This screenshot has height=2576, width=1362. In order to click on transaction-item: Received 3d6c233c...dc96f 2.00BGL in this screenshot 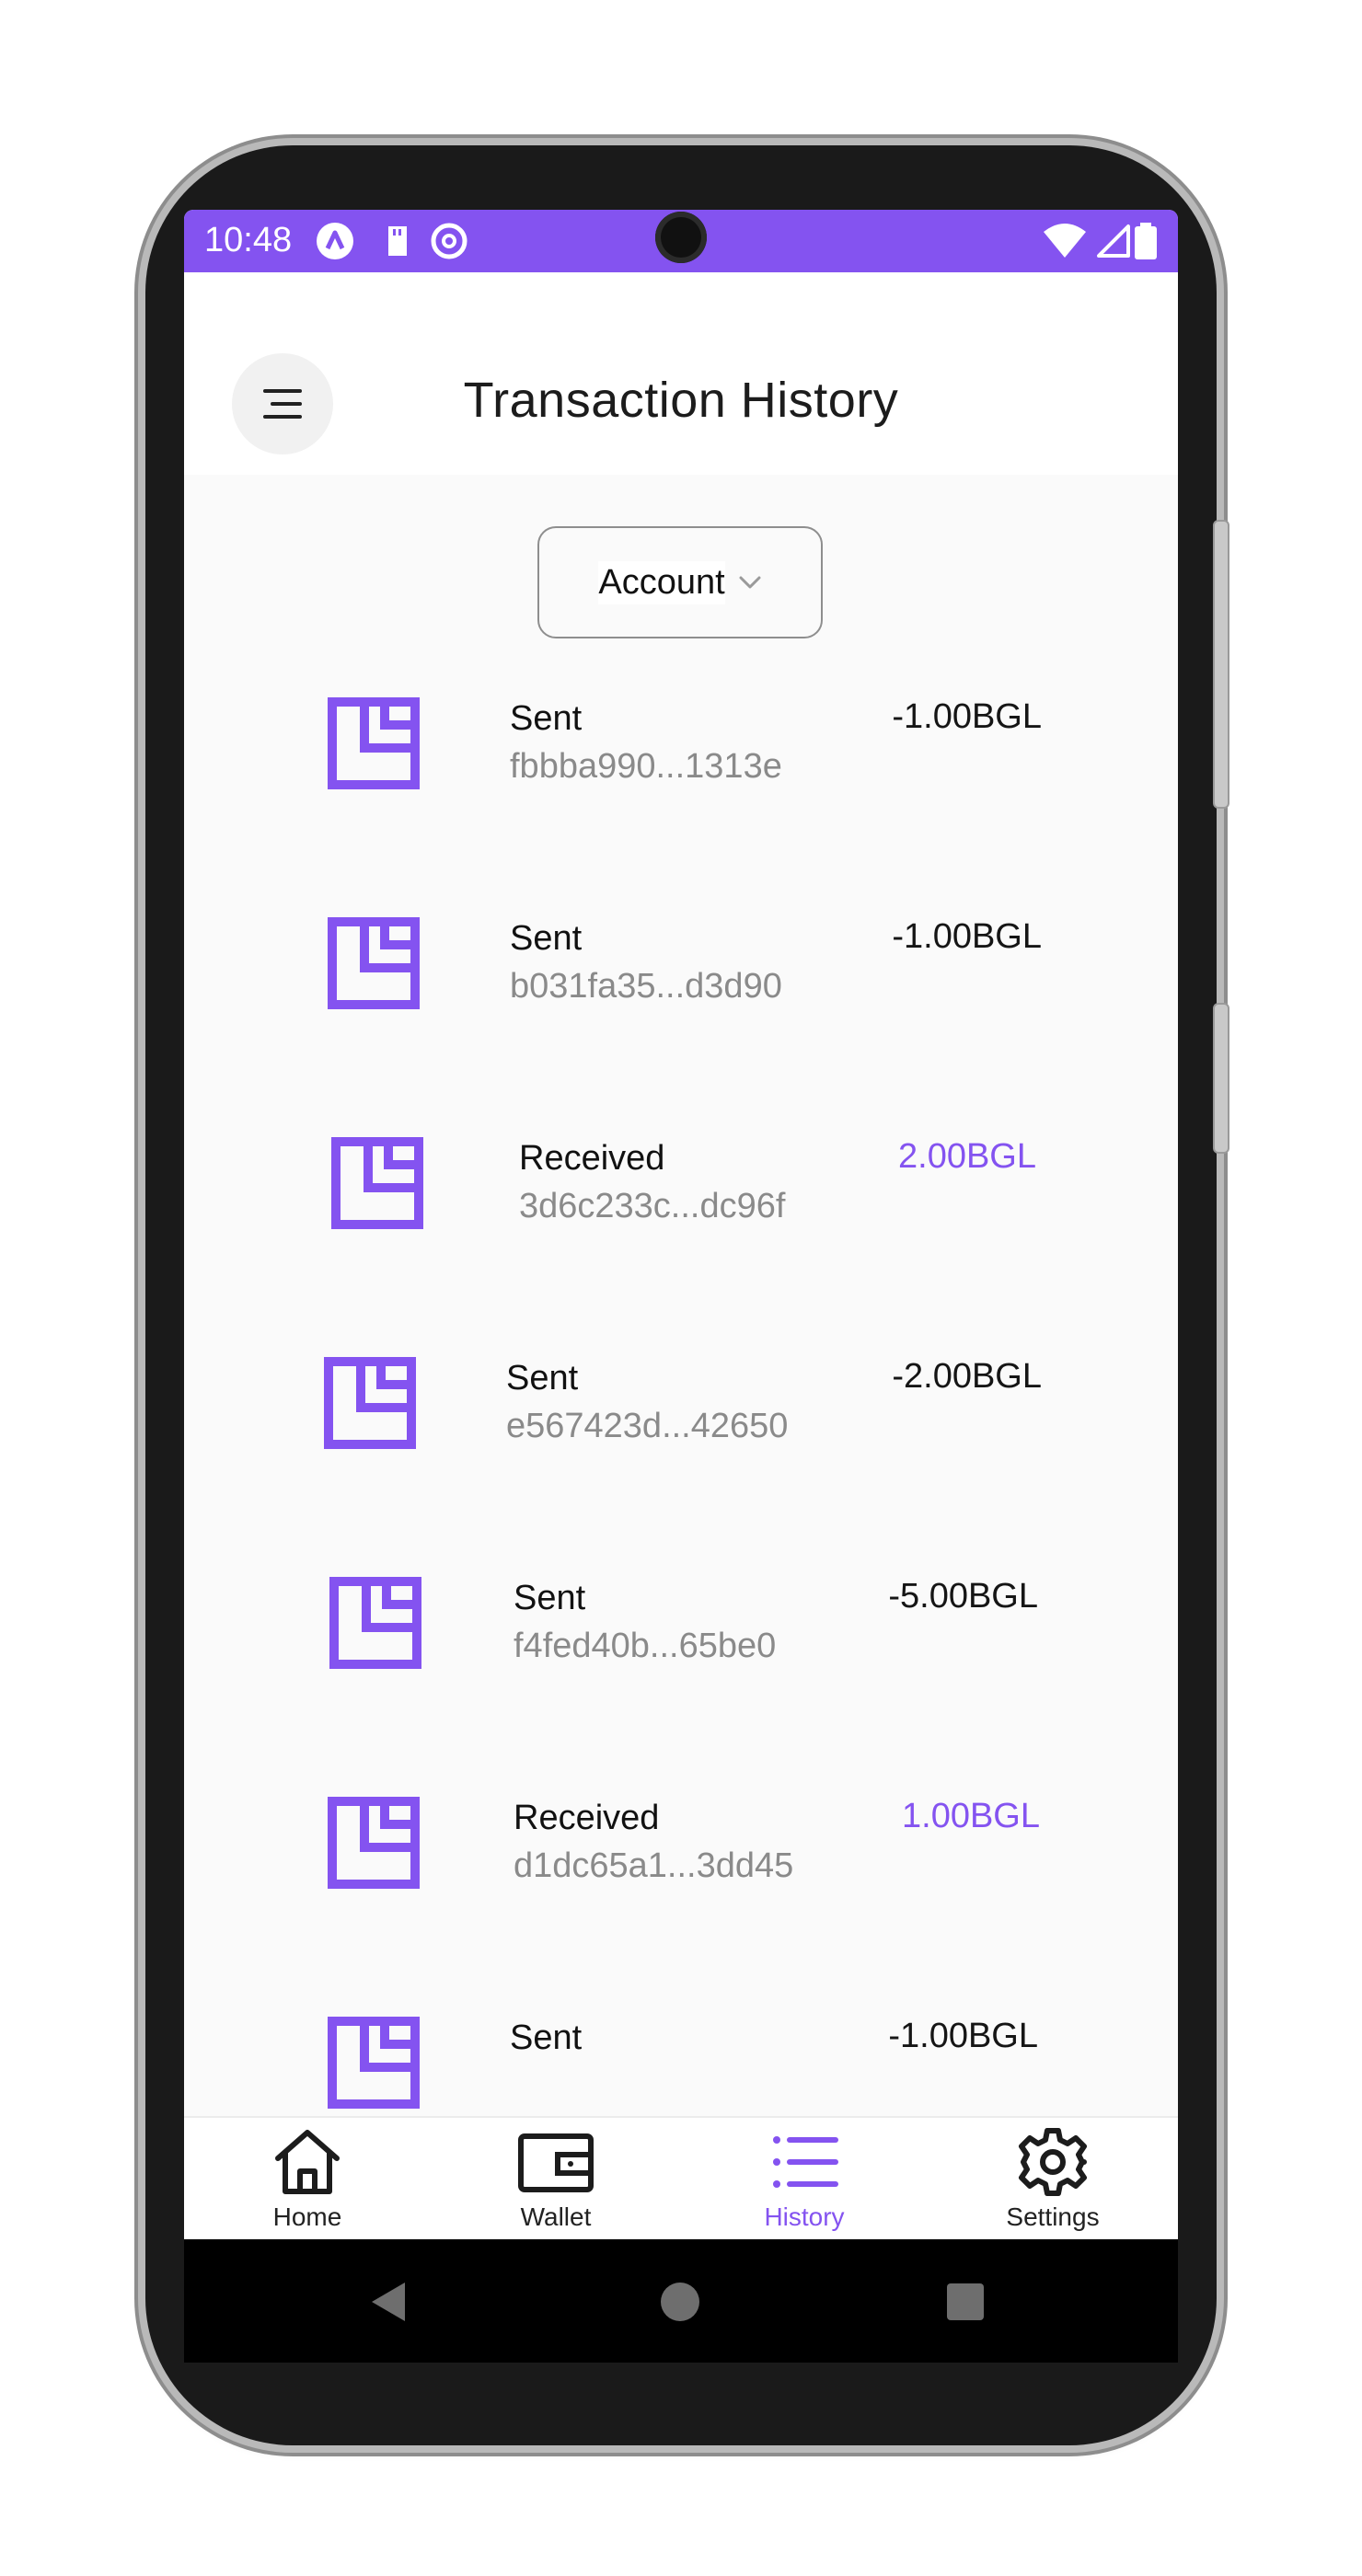, I will do `click(681, 1201)`.